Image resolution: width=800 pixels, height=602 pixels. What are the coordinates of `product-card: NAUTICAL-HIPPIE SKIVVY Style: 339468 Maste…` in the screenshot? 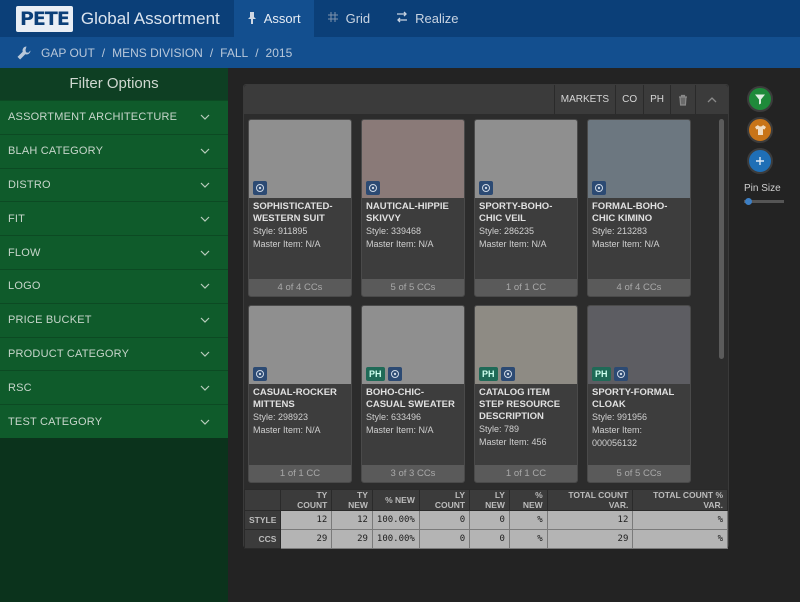 It's located at (413, 208).